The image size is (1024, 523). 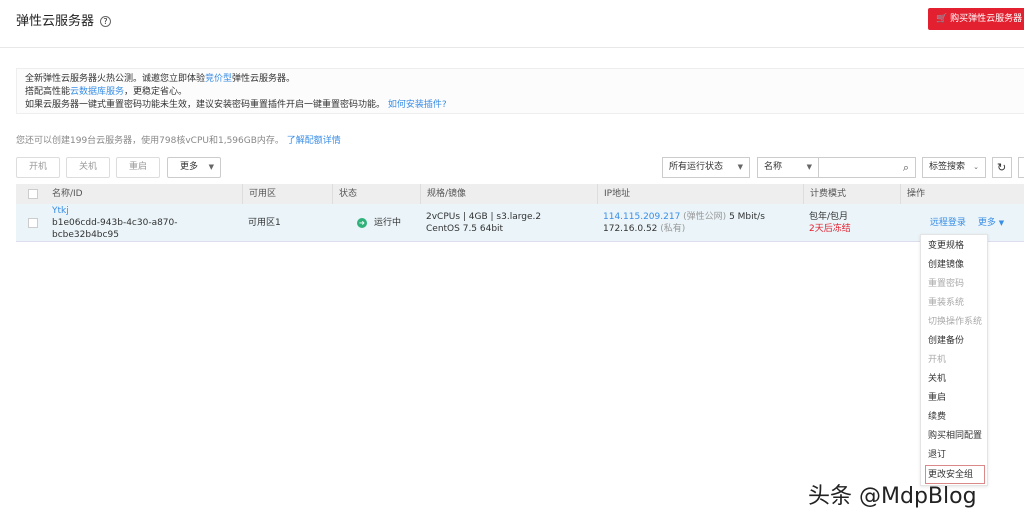 I want to click on quota-details-link: 了解配额详情, so click(x=314, y=141).